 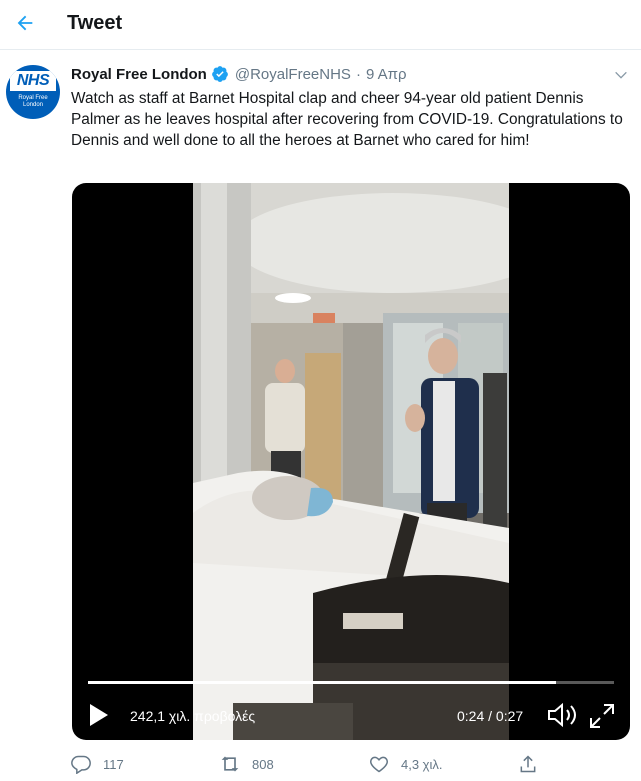 I want to click on reply-button: 117, so click(x=97, y=764).